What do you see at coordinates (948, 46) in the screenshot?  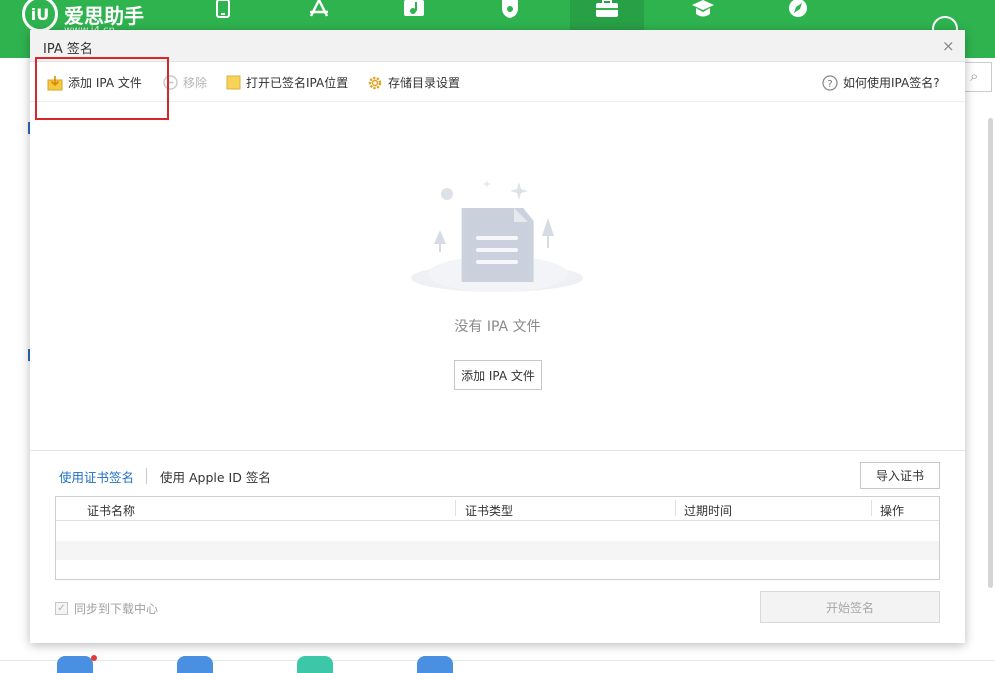 I see `close-button: ×` at bounding box center [948, 46].